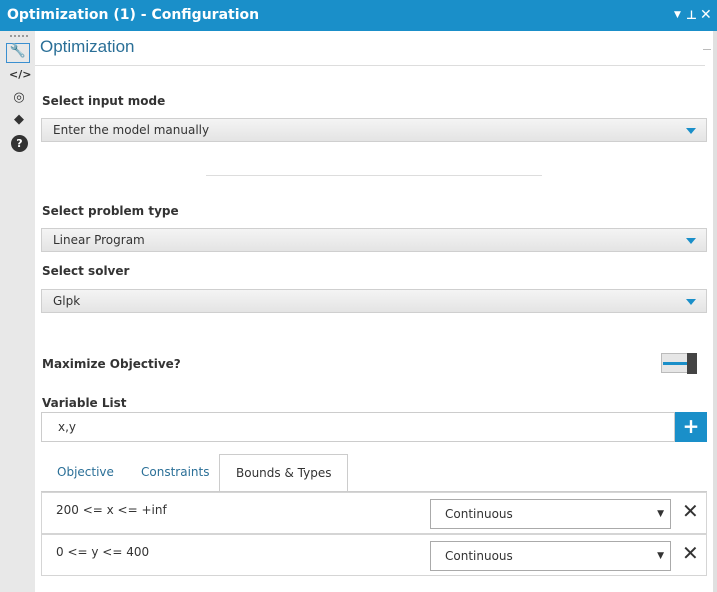 The height and width of the screenshot is (592, 717). What do you see at coordinates (374, 555) in the screenshot?
I see `bounds-row: 0 <= y <= 400 Continuous ▼ ✕` at bounding box center [374, 555].